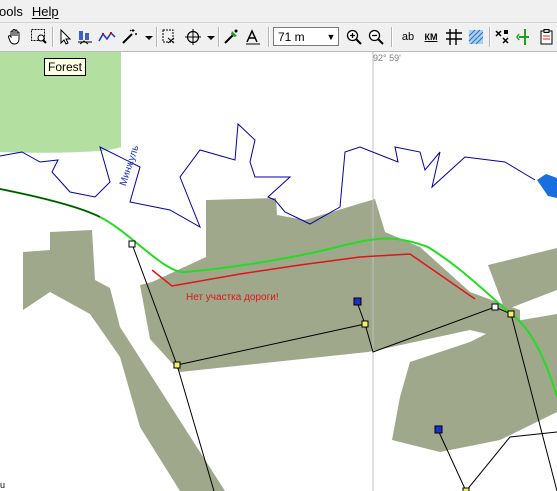 This screenshot has width=557, height=491. What do you see at coordinates (522, 279) in the screenshot?
I see `gray-area-east-top` at bounding box center [522, 279].